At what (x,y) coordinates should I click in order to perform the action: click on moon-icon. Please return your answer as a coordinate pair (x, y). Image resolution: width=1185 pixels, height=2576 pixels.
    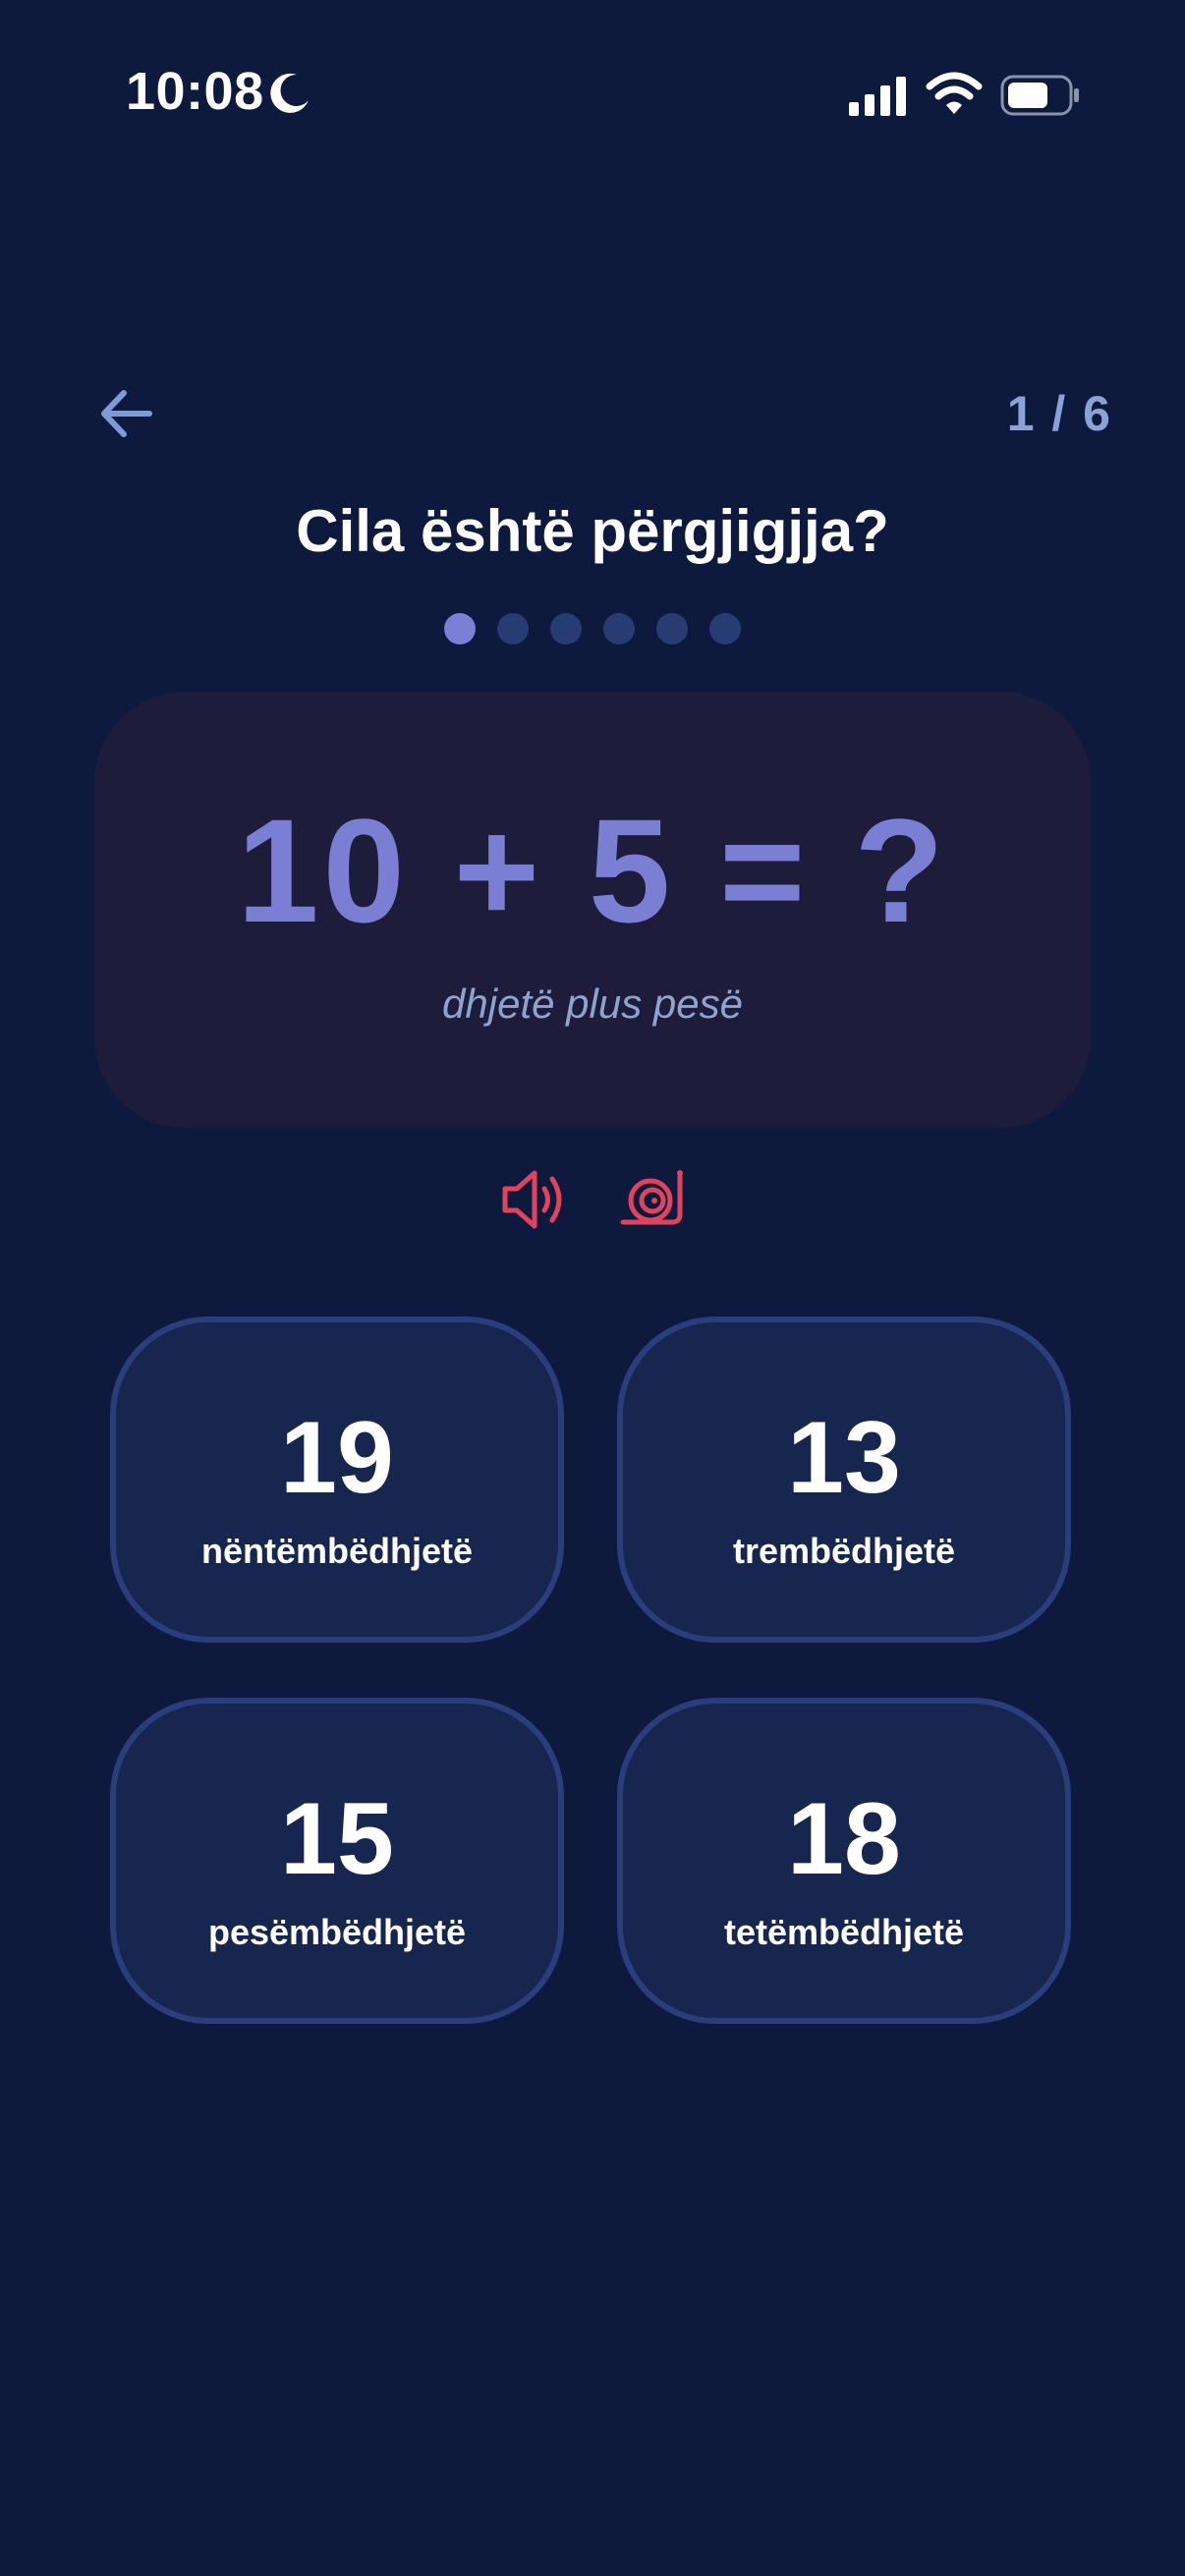
    Looking at the image, I should click on (289, 93).